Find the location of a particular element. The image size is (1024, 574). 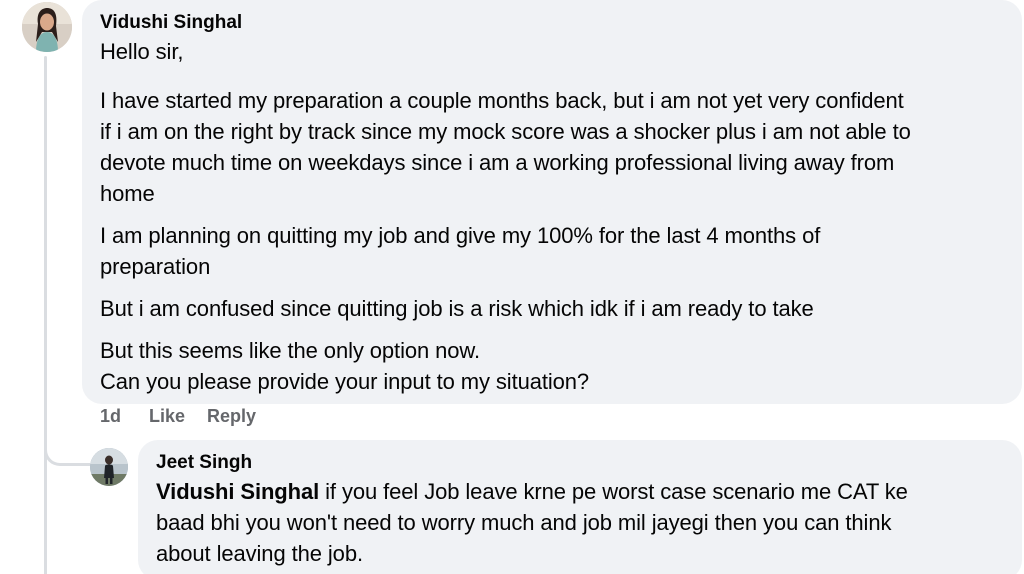

comment-line: home is located at coordinates (127, 193).